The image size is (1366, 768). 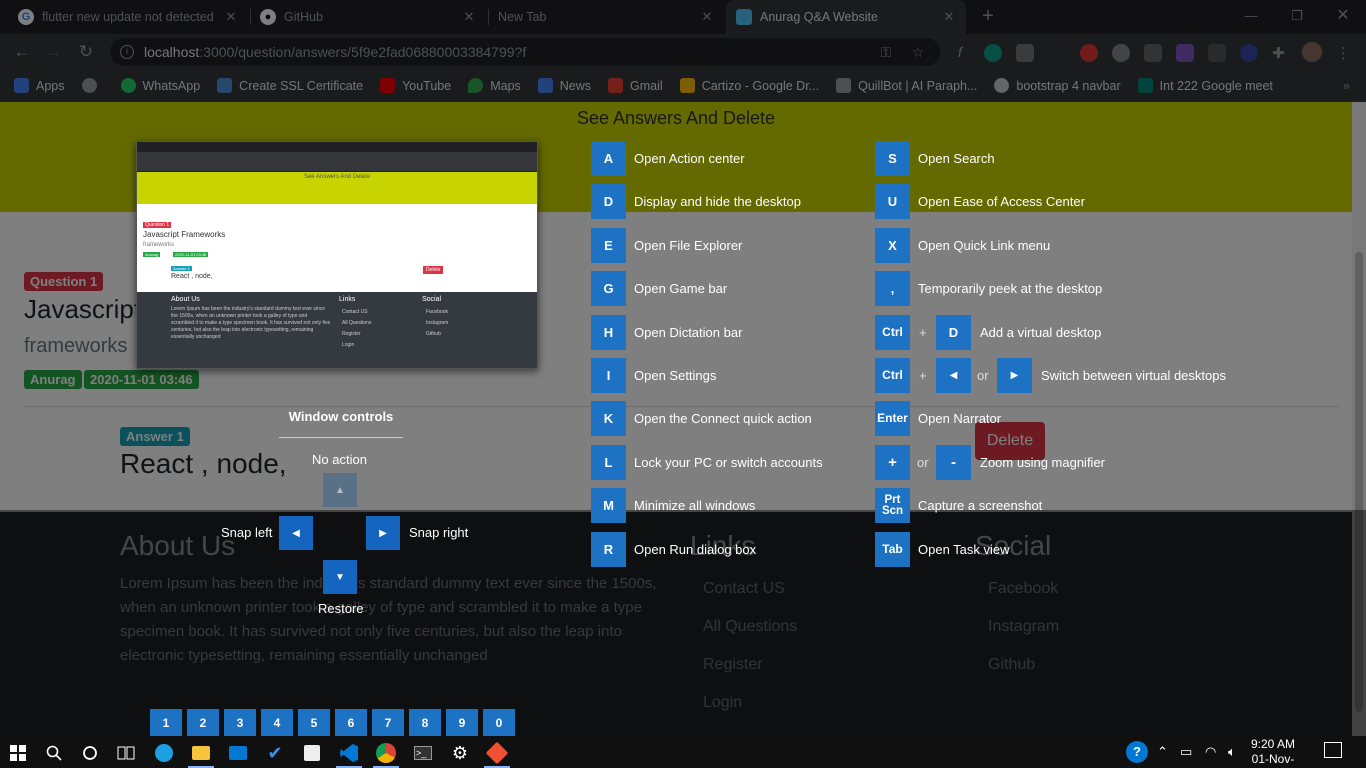 What do you see at coordinates (357, 323) in the screenshot?
I see `thumbnail-link: All Questions` at bounding box center [357, 323].